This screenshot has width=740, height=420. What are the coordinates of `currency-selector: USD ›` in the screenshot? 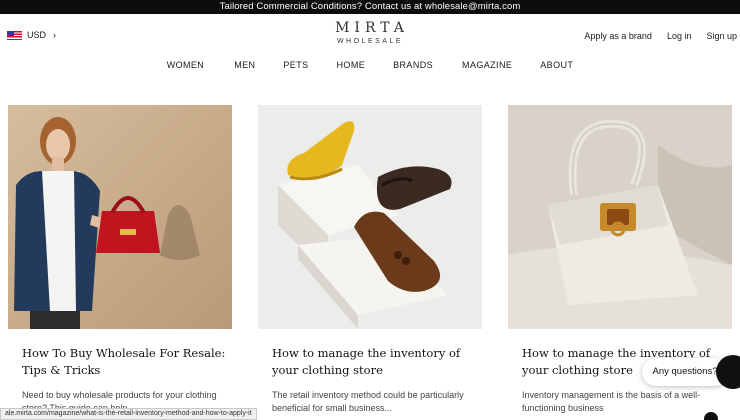 It's located at (31, 35).